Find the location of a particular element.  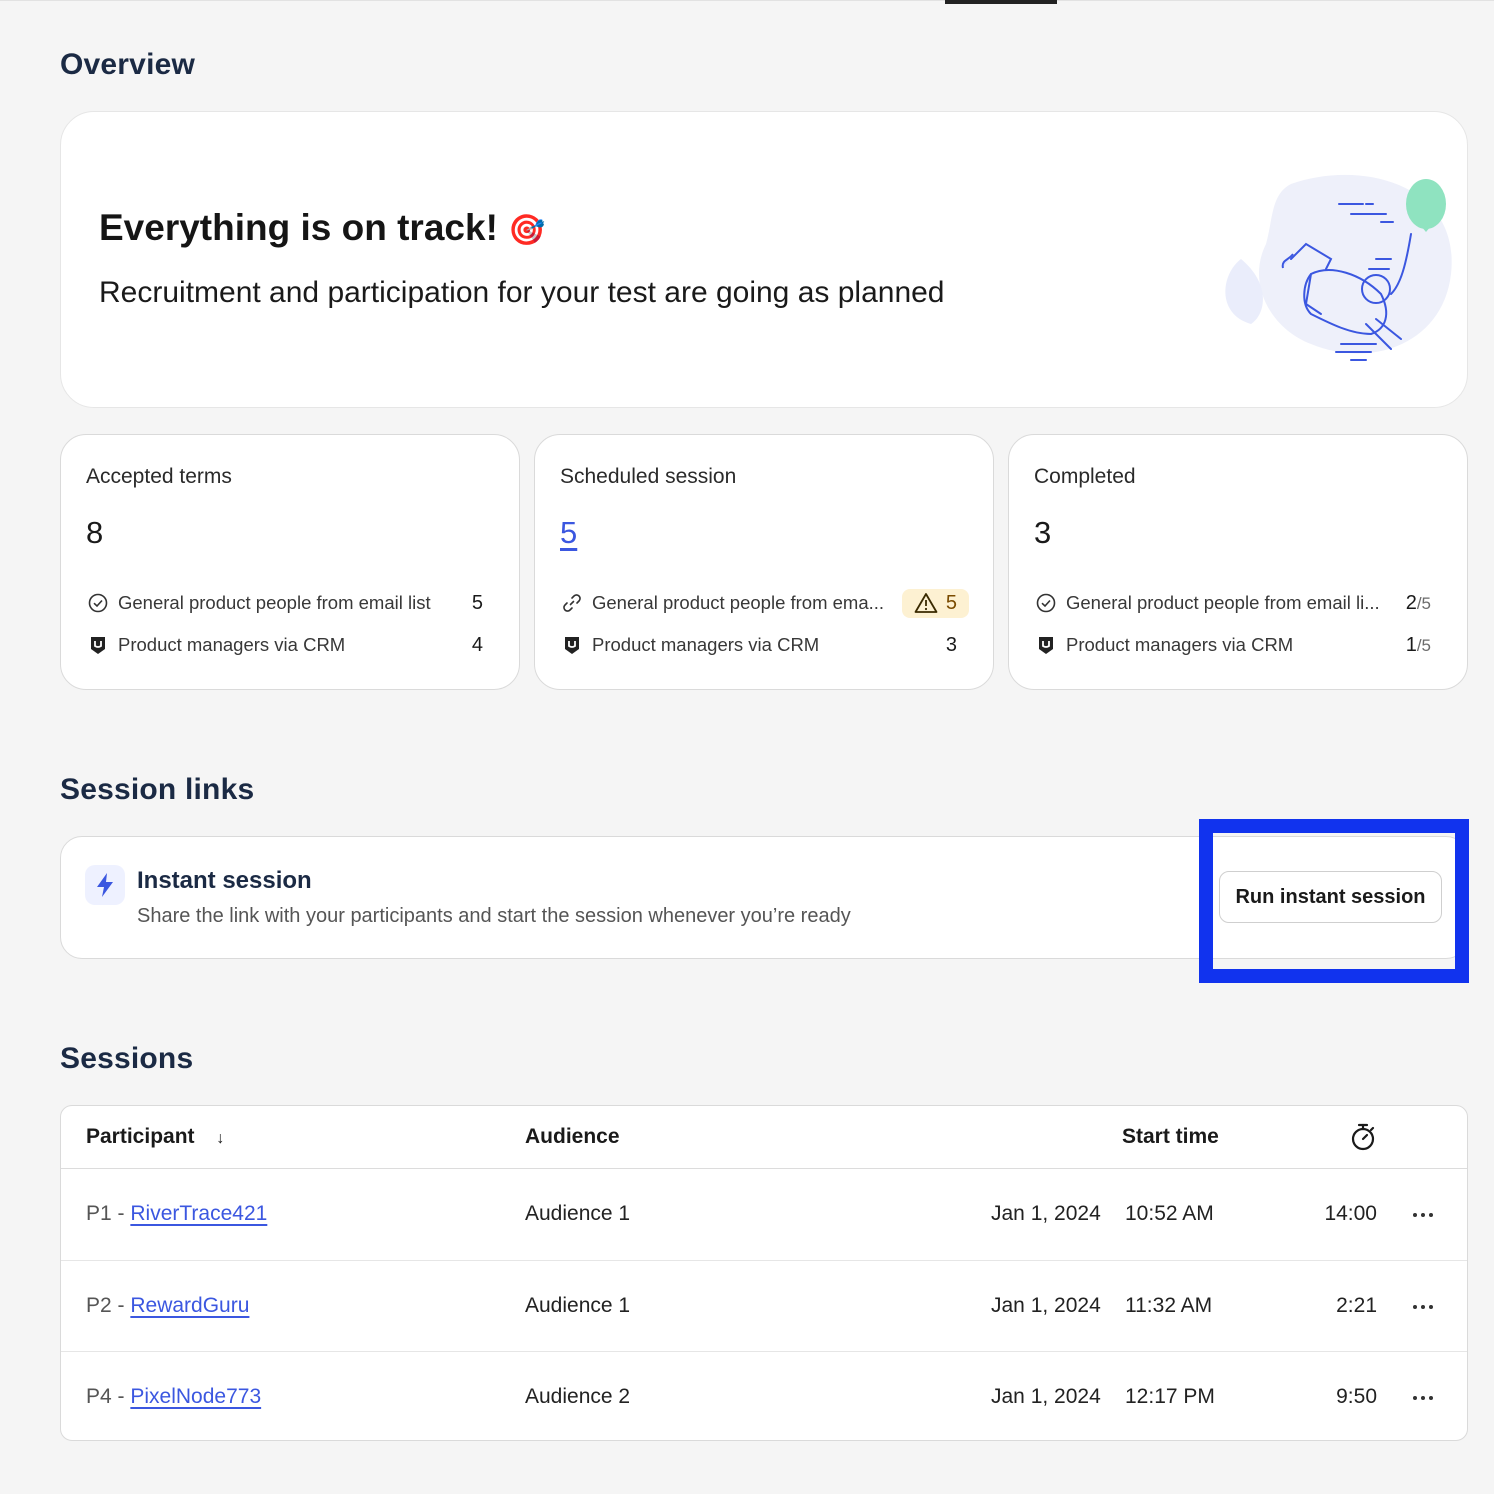

audience-progress: 2/5 is located at coordinates (1418, 603).